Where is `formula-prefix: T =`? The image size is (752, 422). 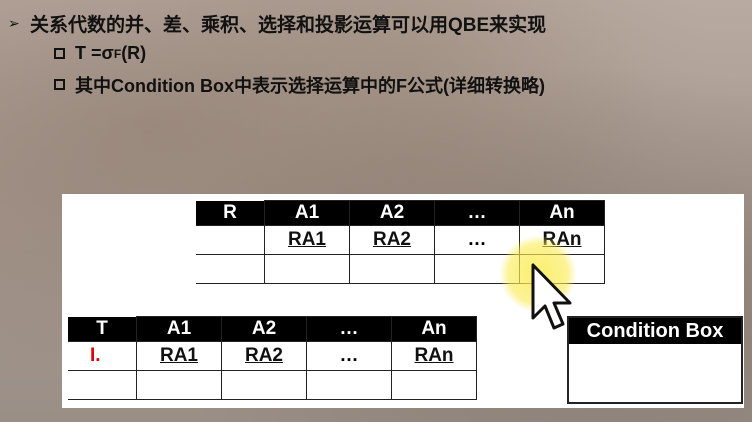
formula-prefix: T = is located at coordinates (88, 53).